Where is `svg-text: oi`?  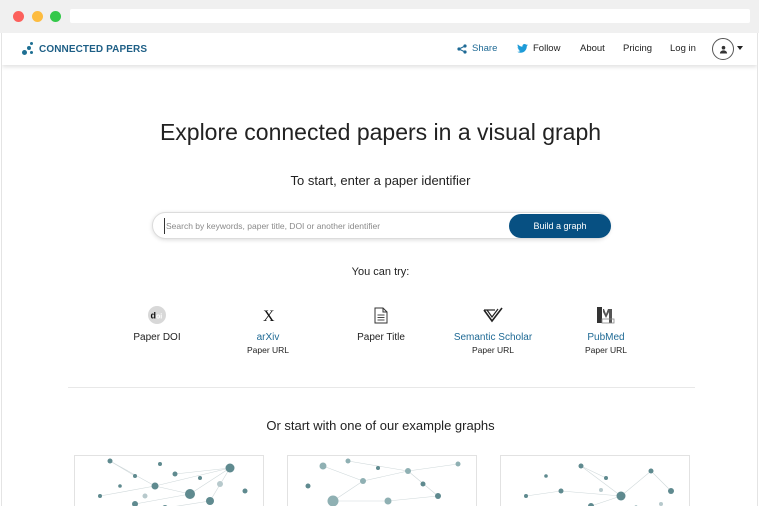 svg-text: oi is located at coordinates (159, 317).